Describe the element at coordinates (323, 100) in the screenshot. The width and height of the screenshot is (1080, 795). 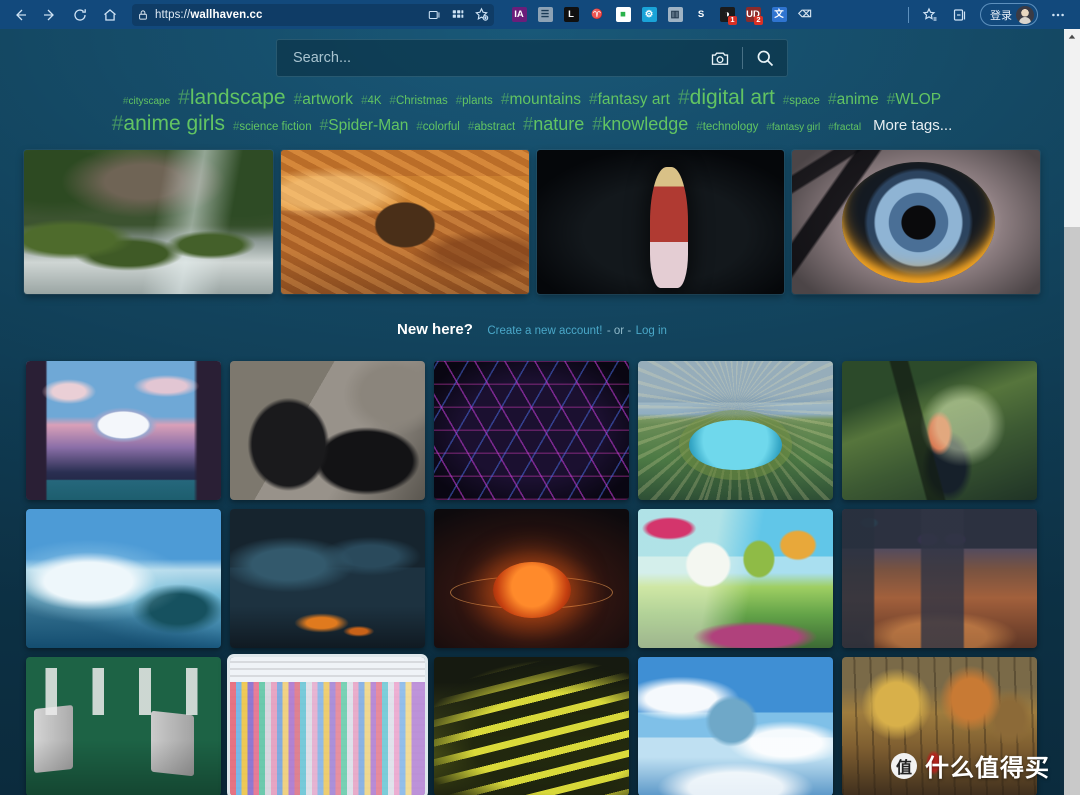
I see `tag-artwork: #artwork` at that location.